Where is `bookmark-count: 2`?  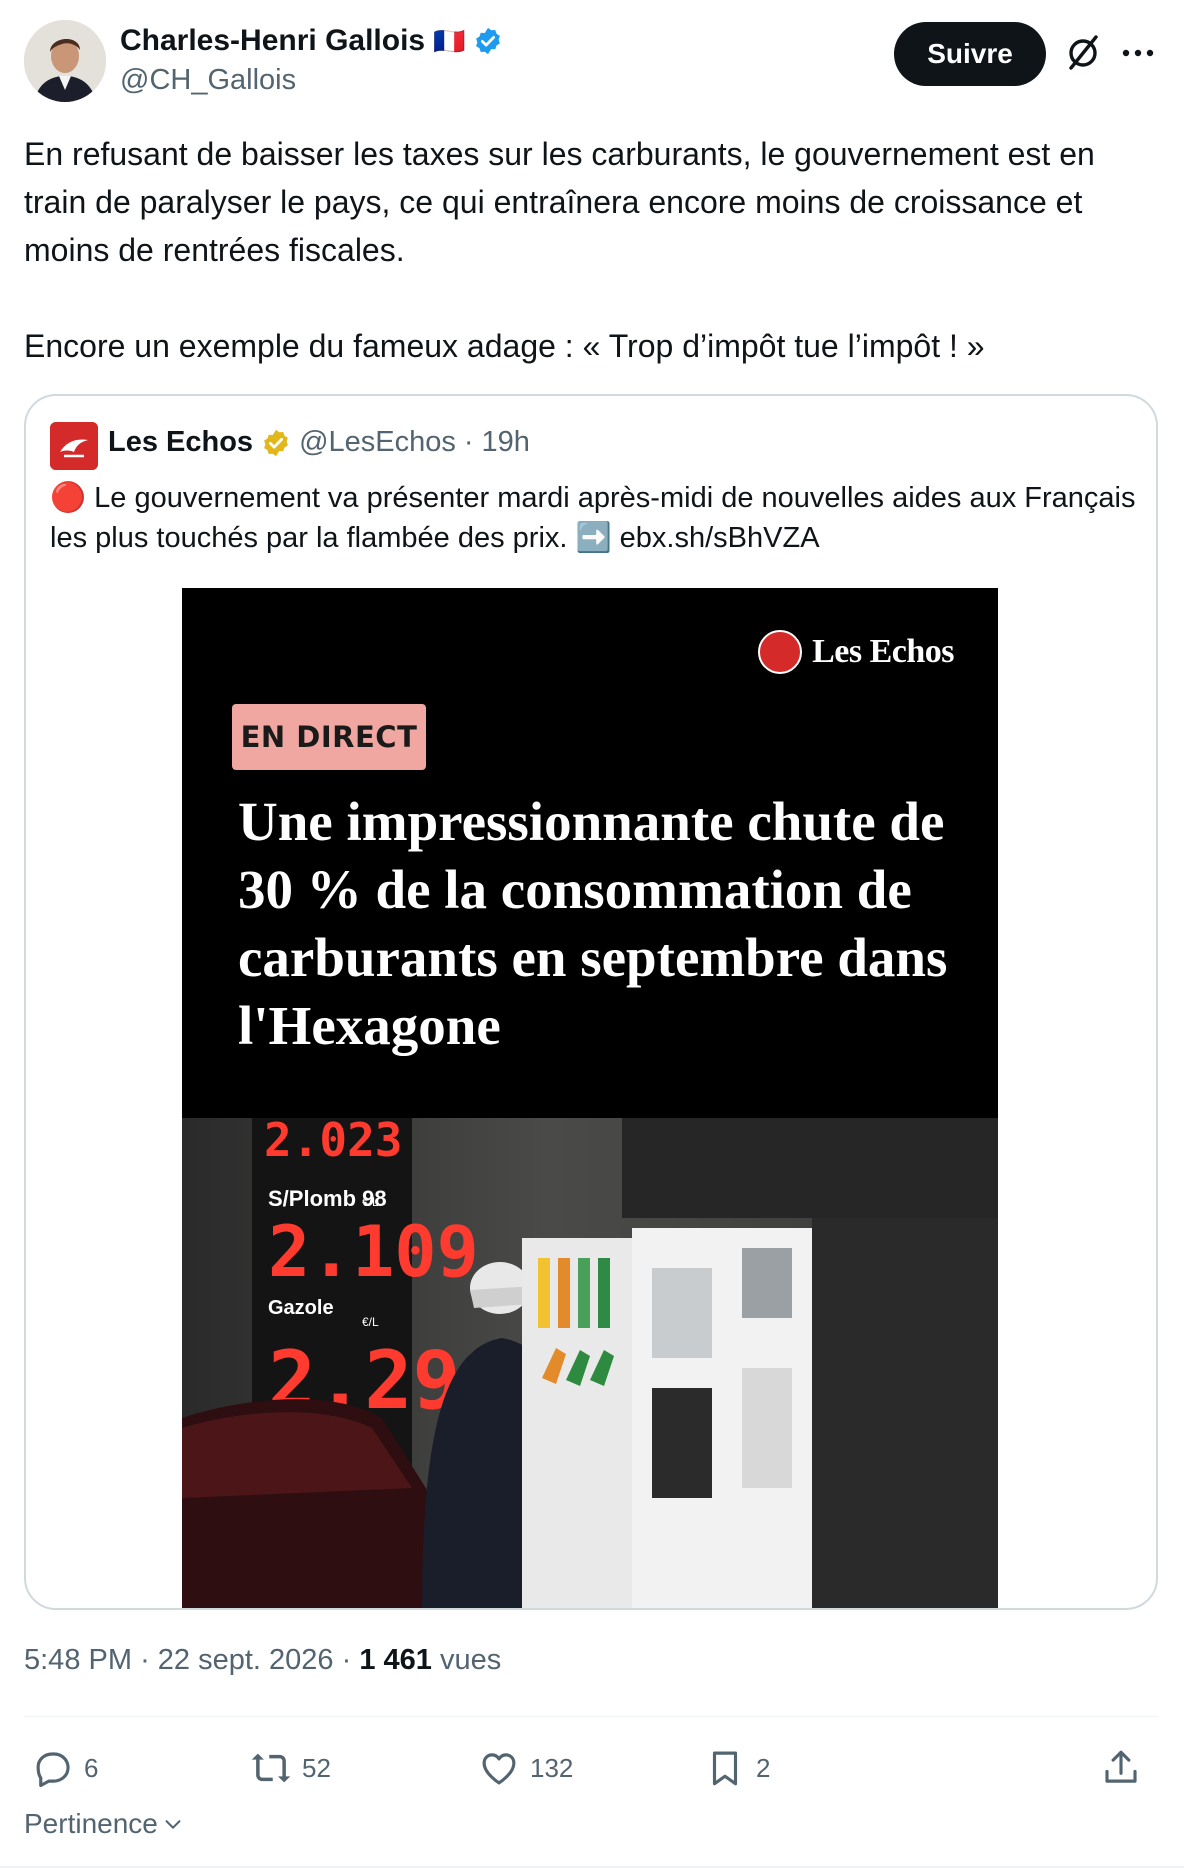
bookmark-count: 2 is located at coordinates (763, 1767).